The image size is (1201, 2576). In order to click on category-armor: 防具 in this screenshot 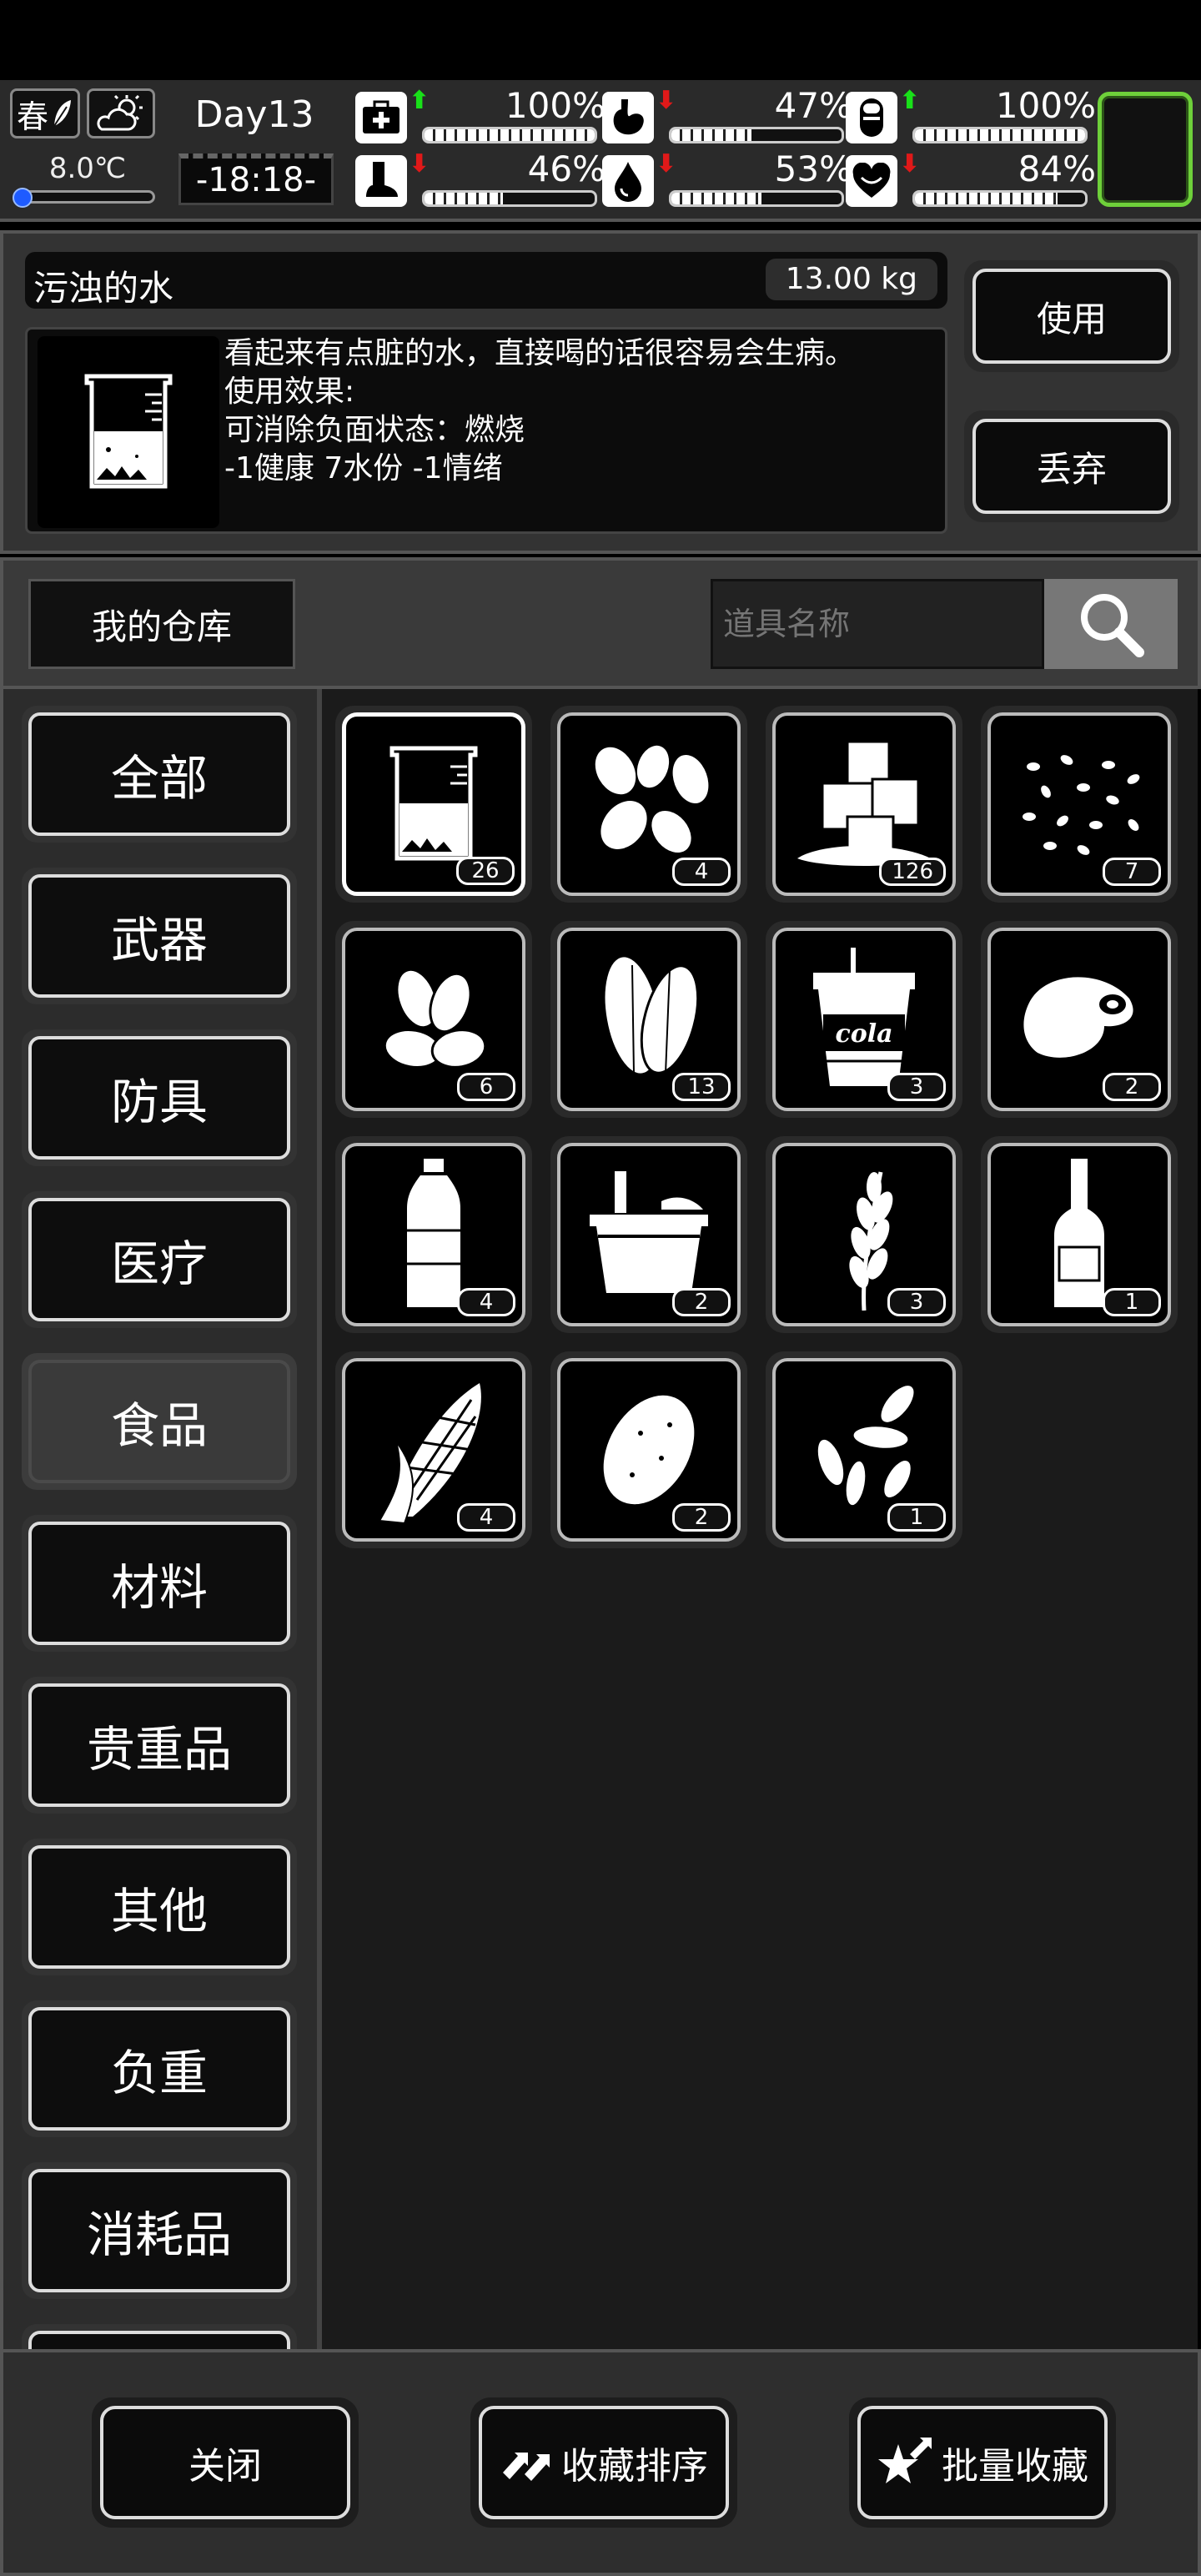, I will do `click(160, 1097)`.